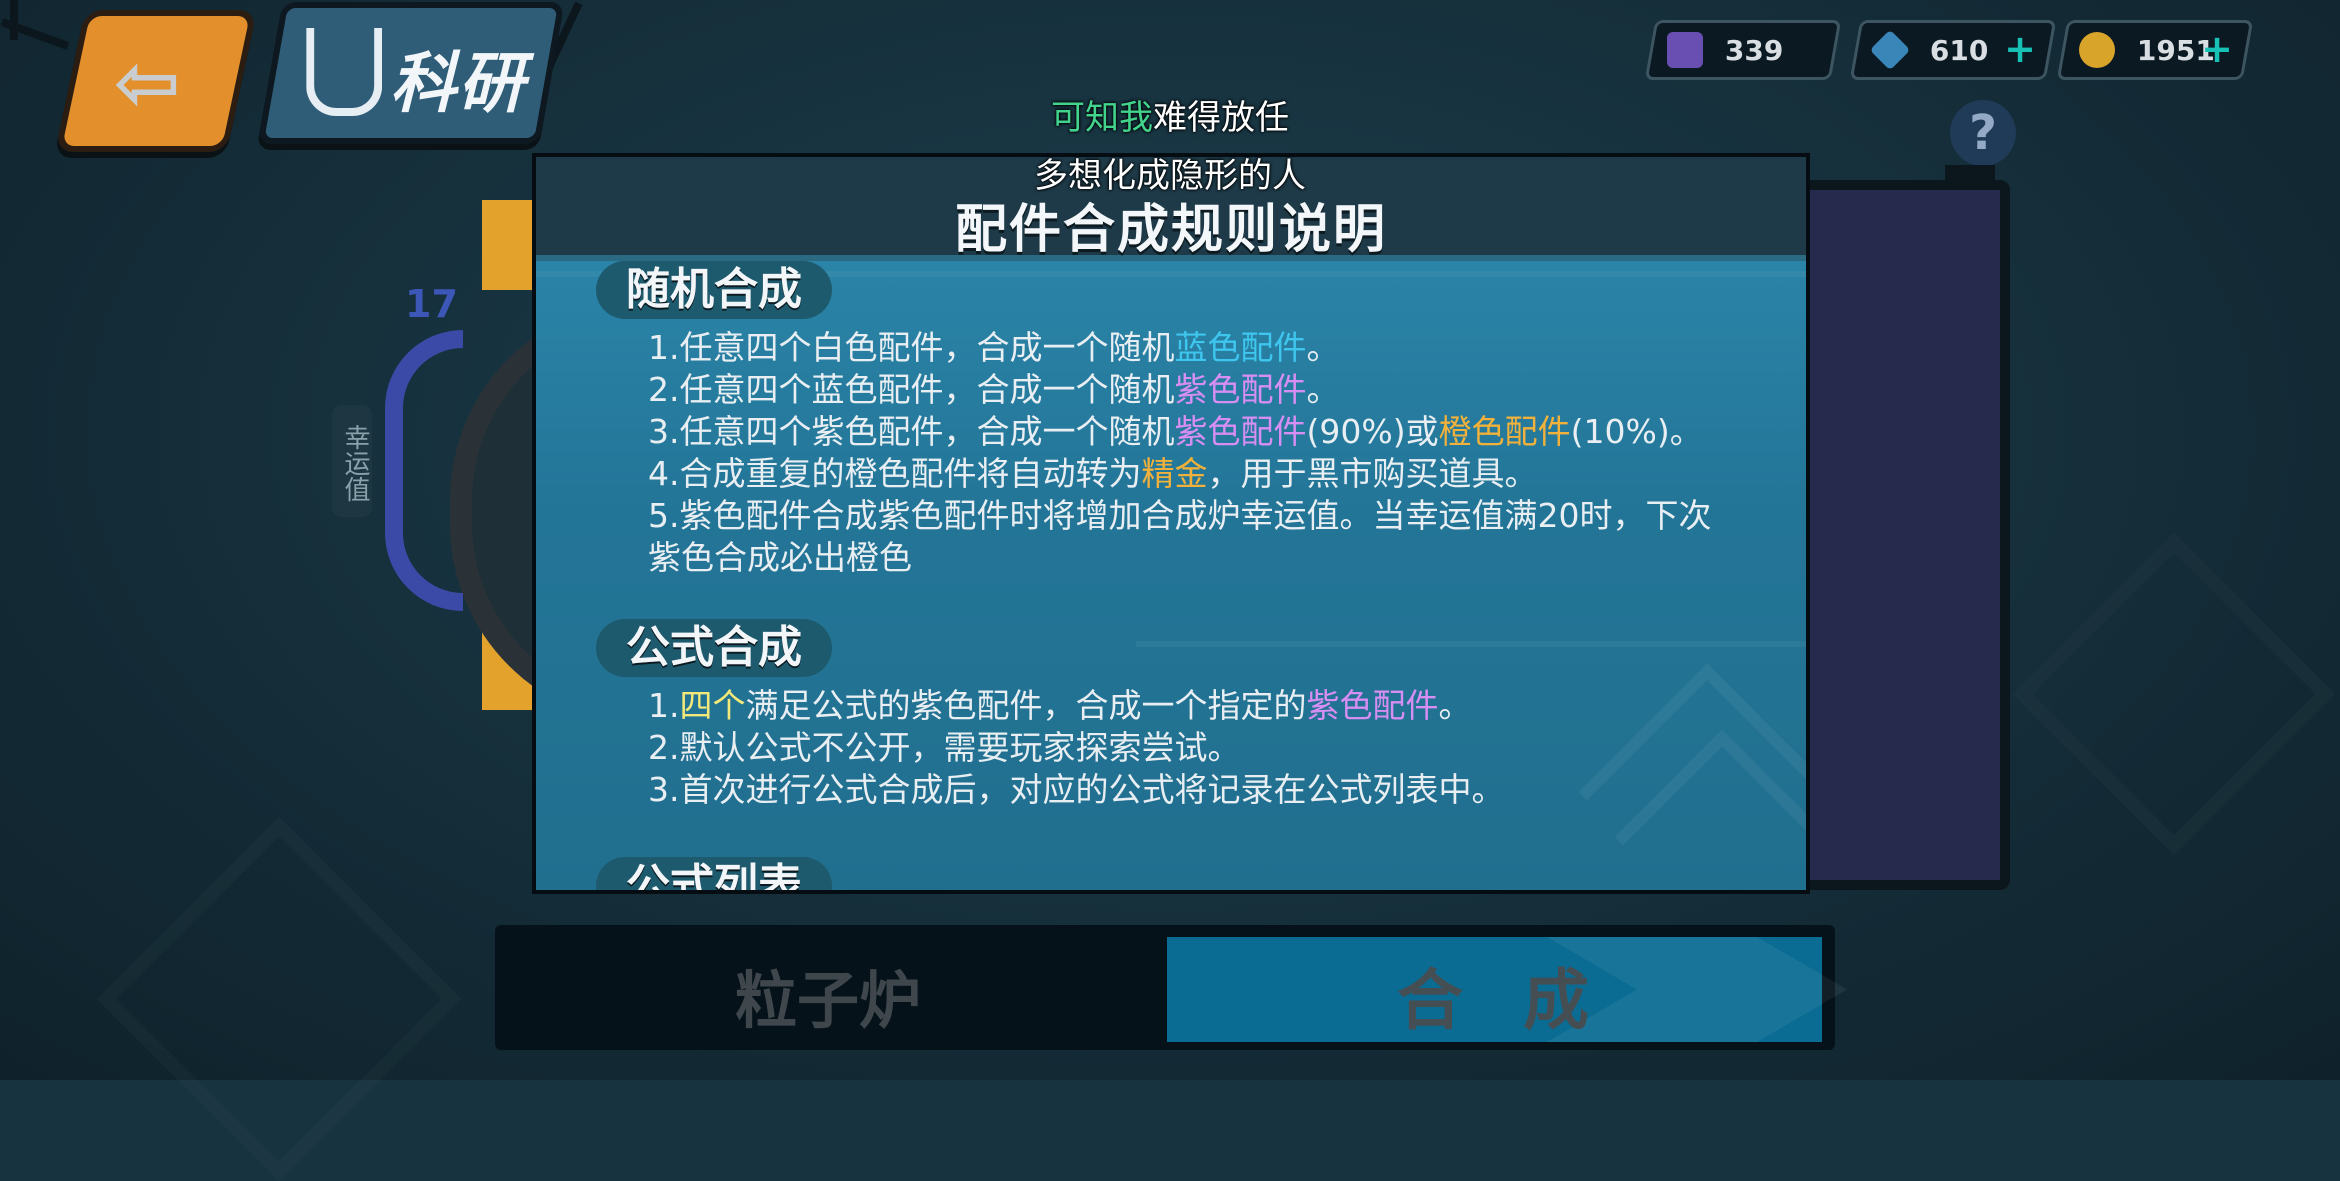  I want to click on rule-text: 2.默认公式不公开，需要玩家探索尝试。, so click(944, 747).